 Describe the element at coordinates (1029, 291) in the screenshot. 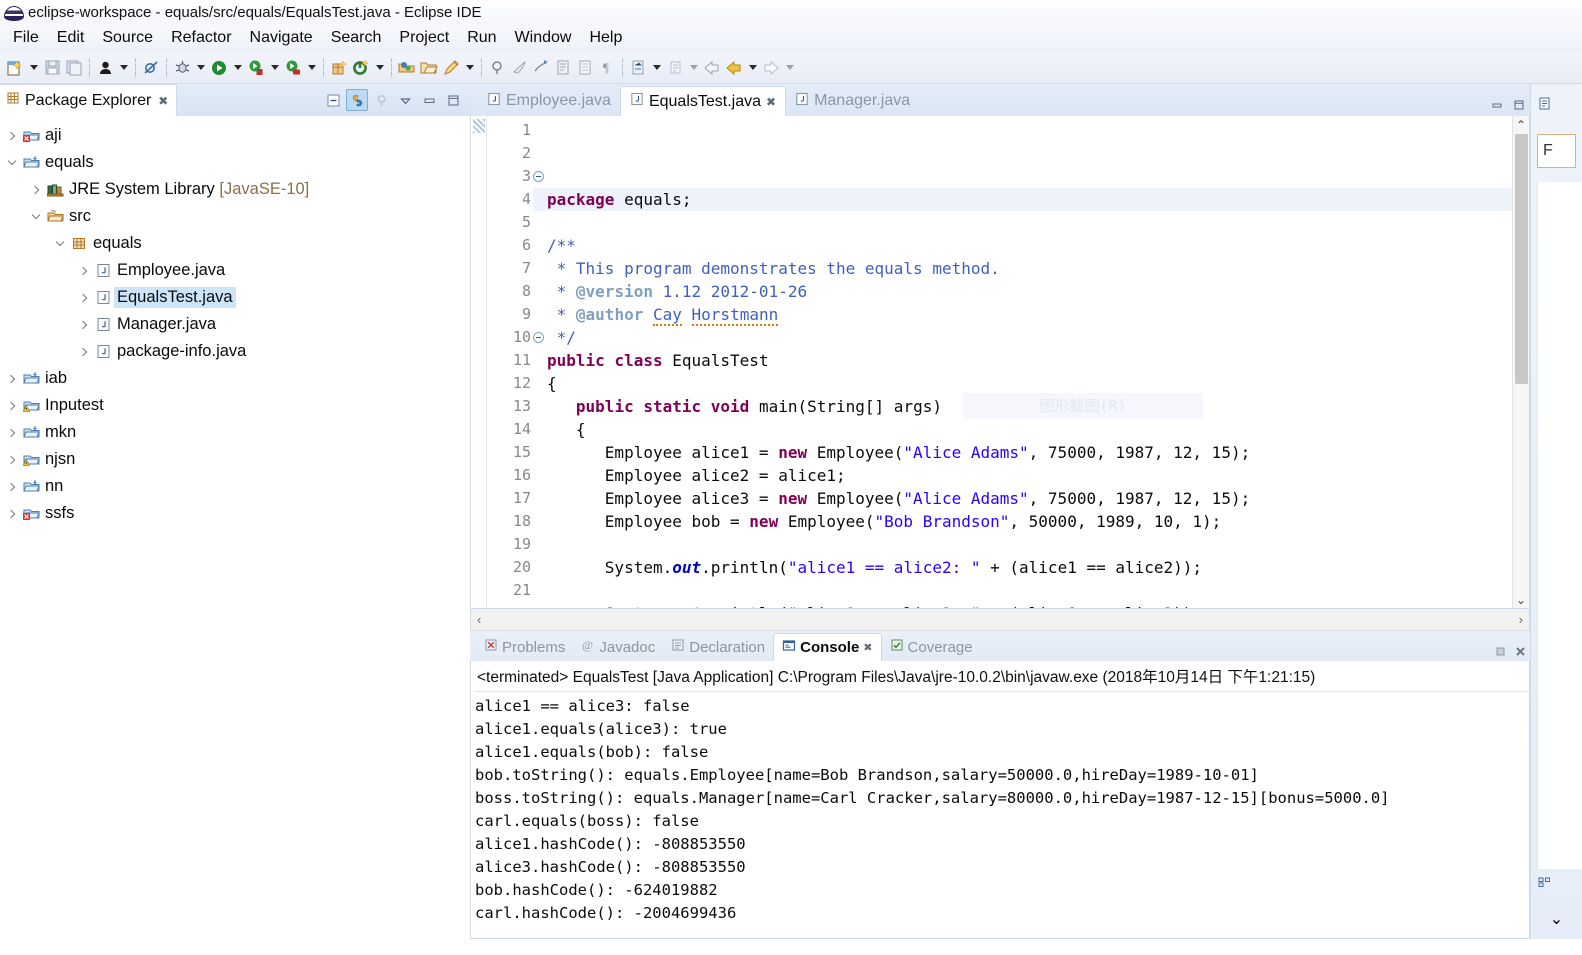

I see `code-line: * @version 1.12 2012-01-26` at that location.